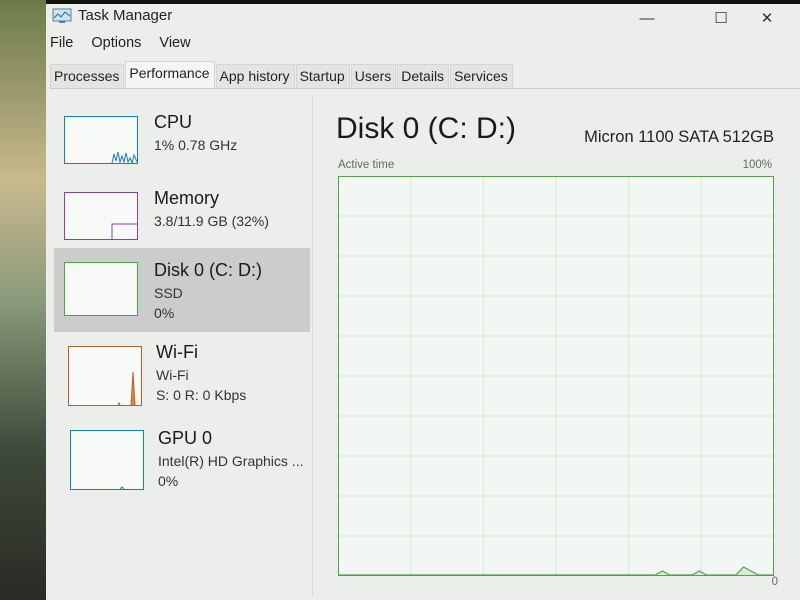 The height and width of the screenshot is (600, 800). I want to click on tab-details: Details, so click(423, 76).